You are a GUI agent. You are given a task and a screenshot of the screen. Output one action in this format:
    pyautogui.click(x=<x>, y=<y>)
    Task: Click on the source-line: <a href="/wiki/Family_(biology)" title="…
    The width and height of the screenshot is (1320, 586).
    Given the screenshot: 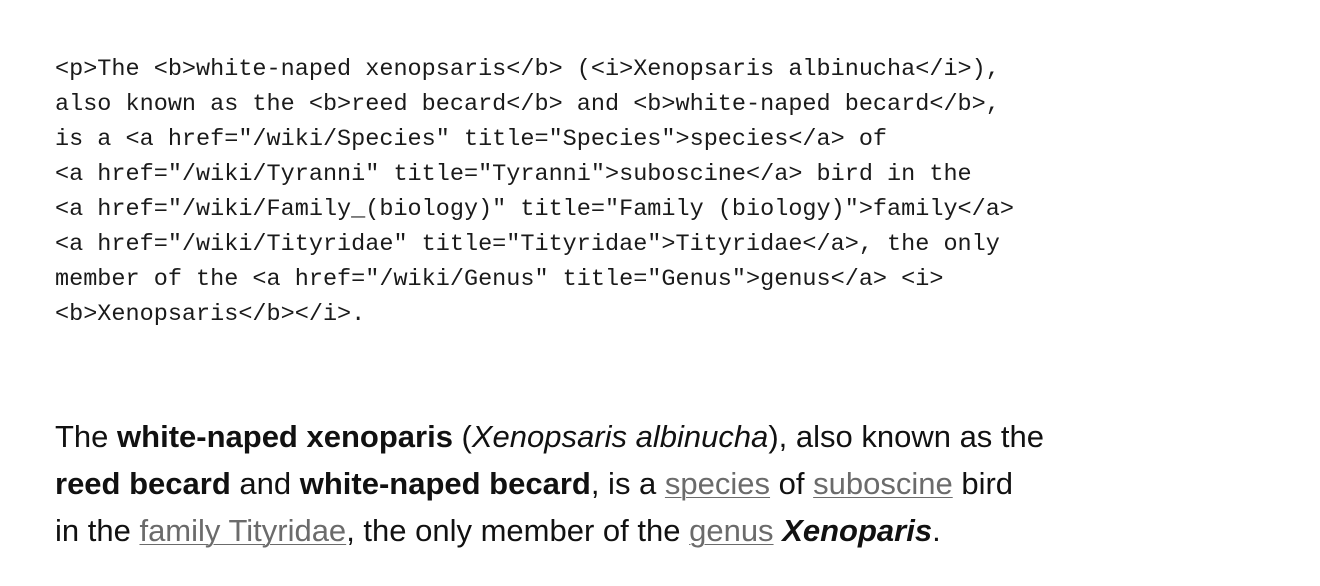 What is the action you would take?
    pyautogui.click(x=534, y=209)
    